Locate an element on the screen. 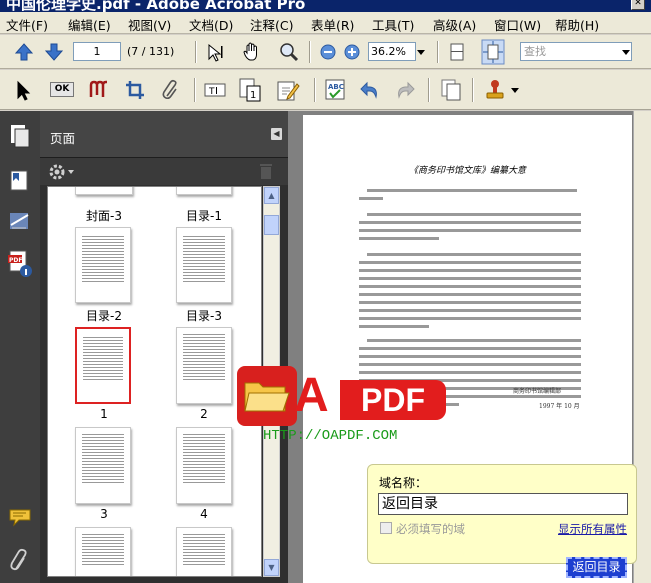 This screenshot has height=583, width=651. close-window-button: ✕ is located at coordinates (638, 5).